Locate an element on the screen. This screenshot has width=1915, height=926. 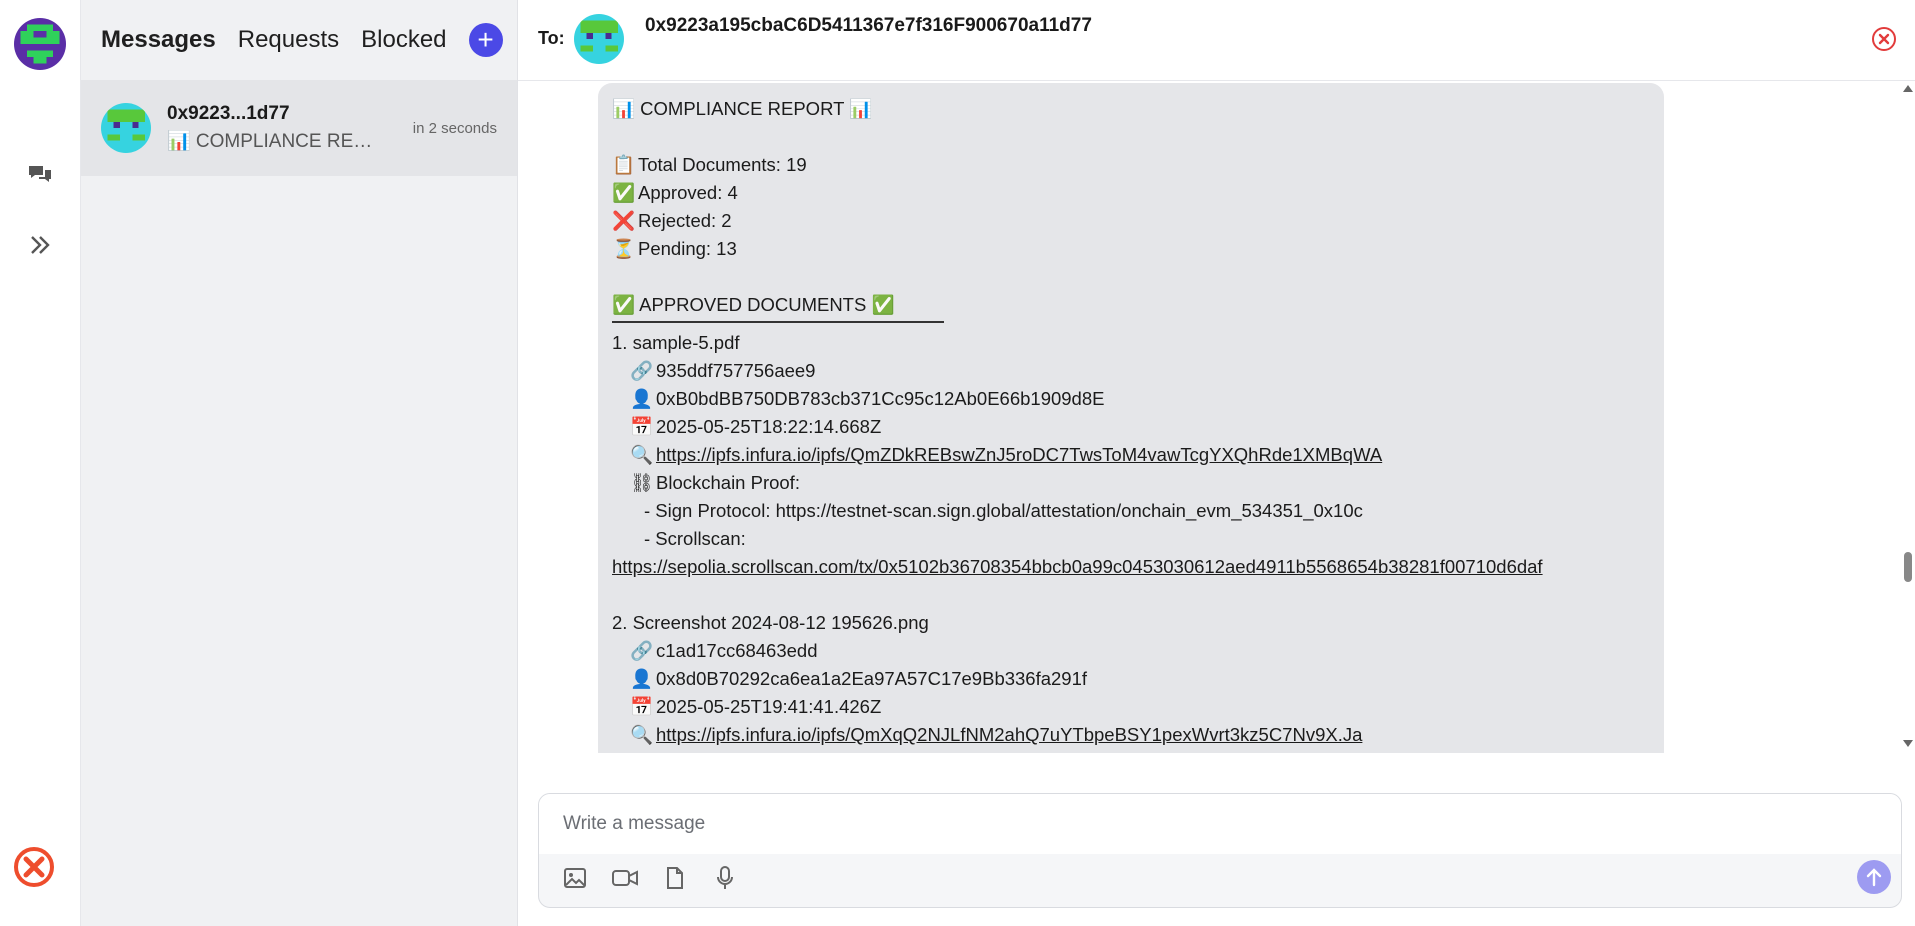
conversation-time: in 2 seconds is located at coordinates (454, 128).